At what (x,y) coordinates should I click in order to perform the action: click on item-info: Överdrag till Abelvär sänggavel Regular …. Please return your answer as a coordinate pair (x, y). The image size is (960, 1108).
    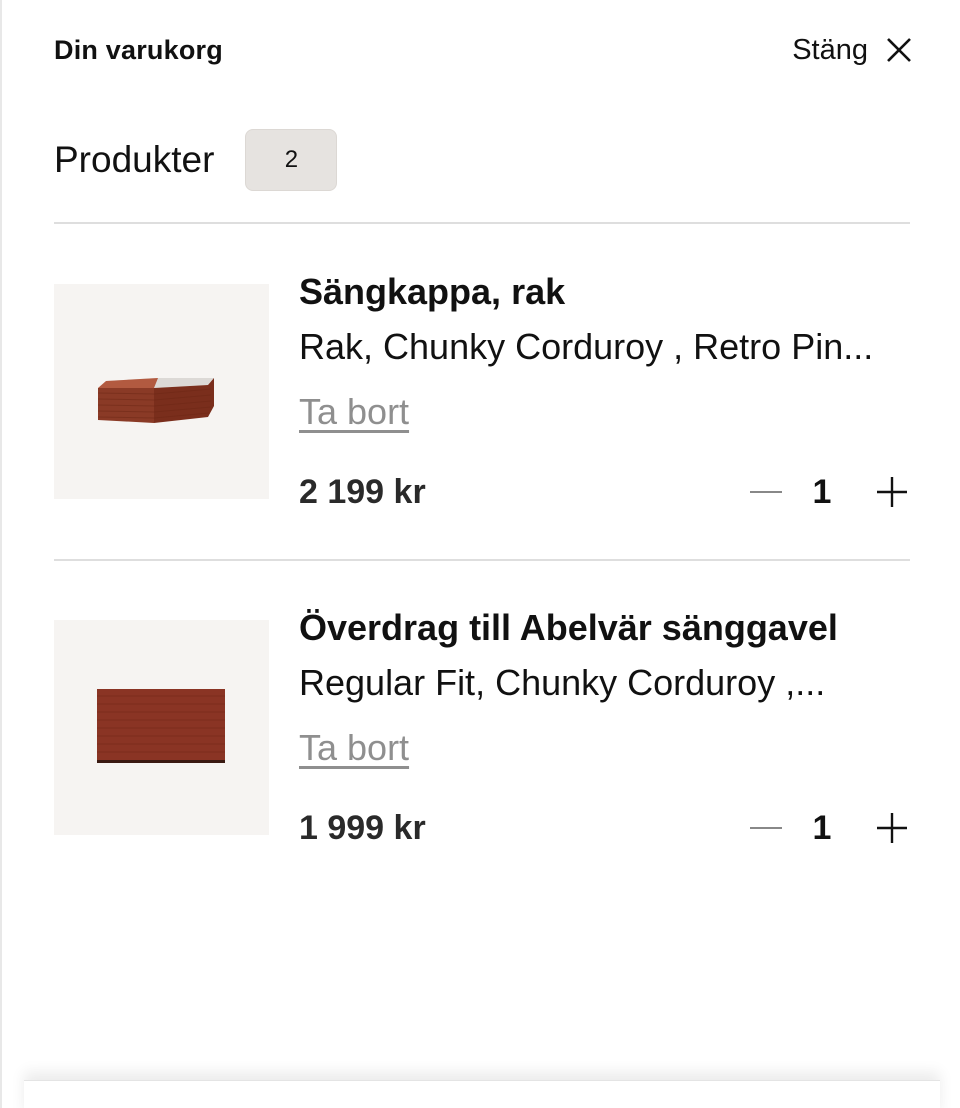
    Looking at the image, I should click on (604, 688).